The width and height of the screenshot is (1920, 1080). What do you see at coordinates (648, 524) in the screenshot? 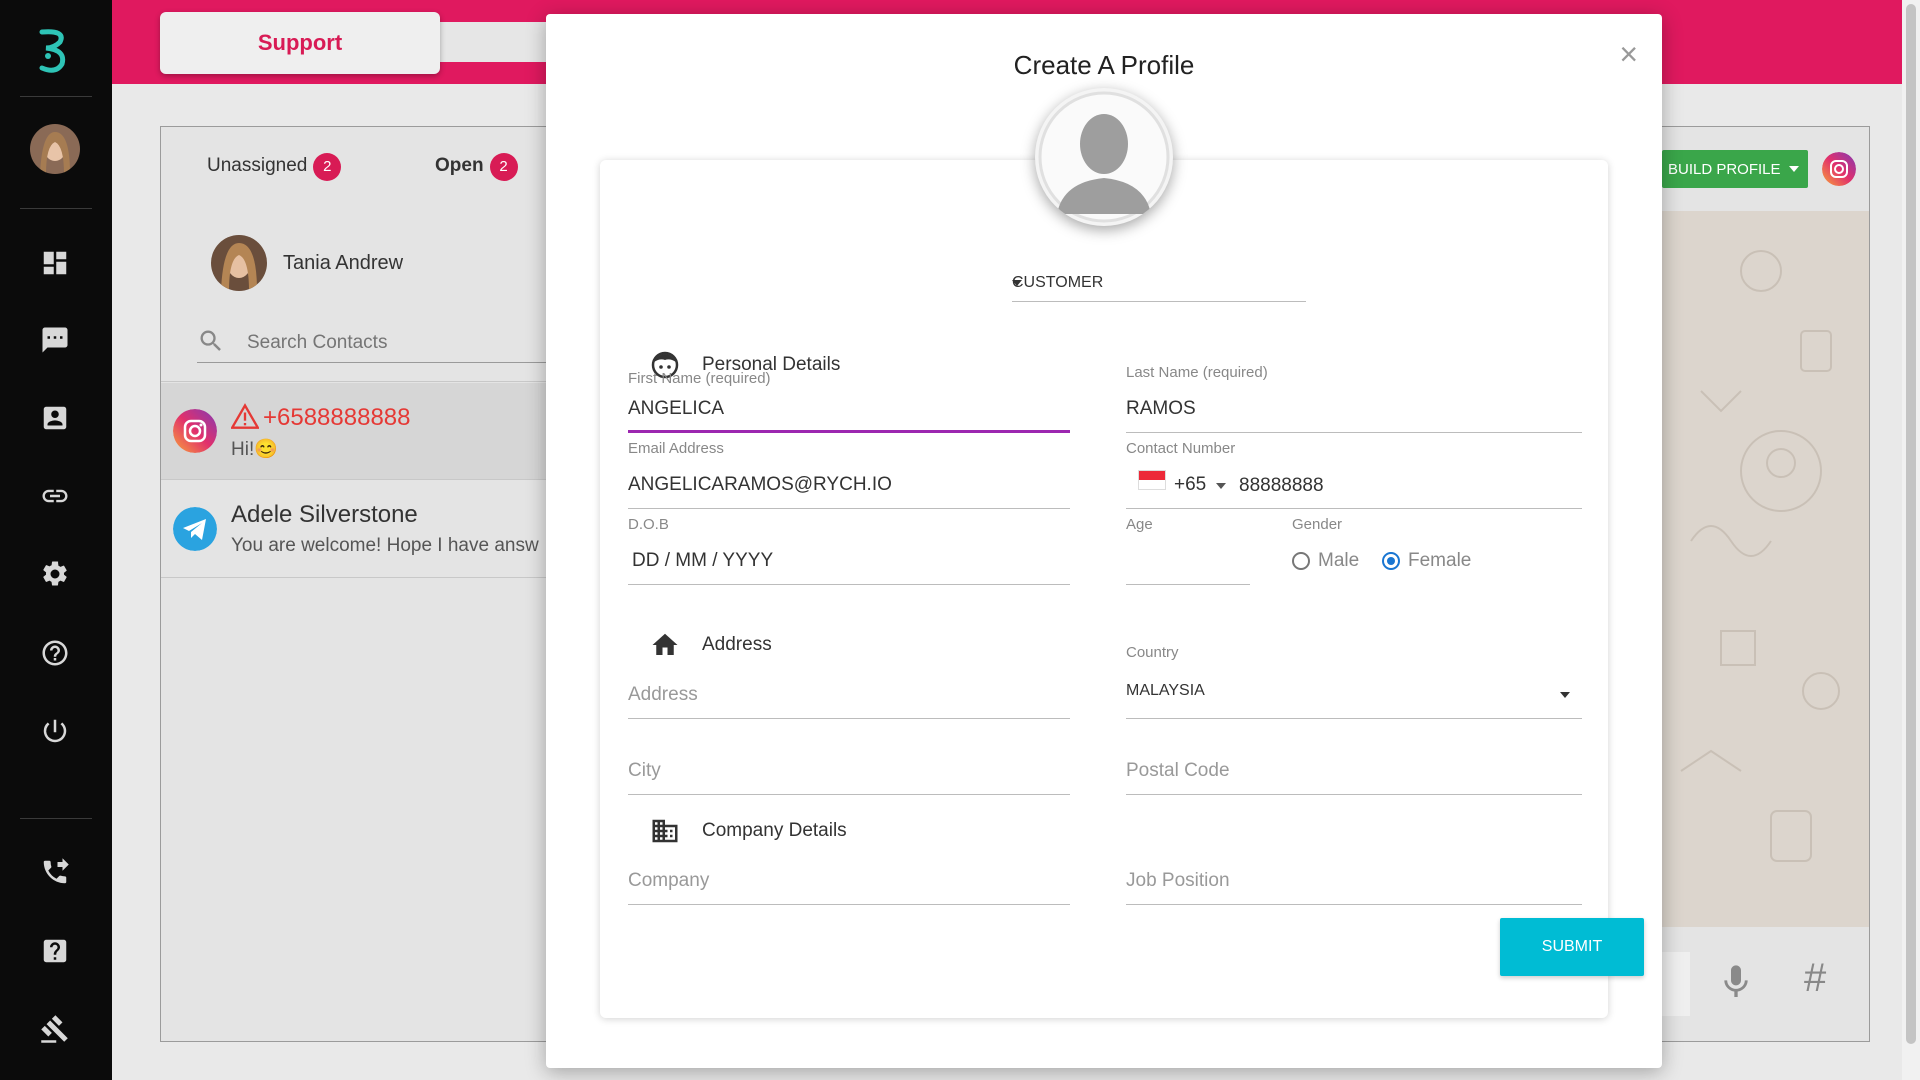
I see `dob-label: D.O.B` at bounding box center [648, 524].